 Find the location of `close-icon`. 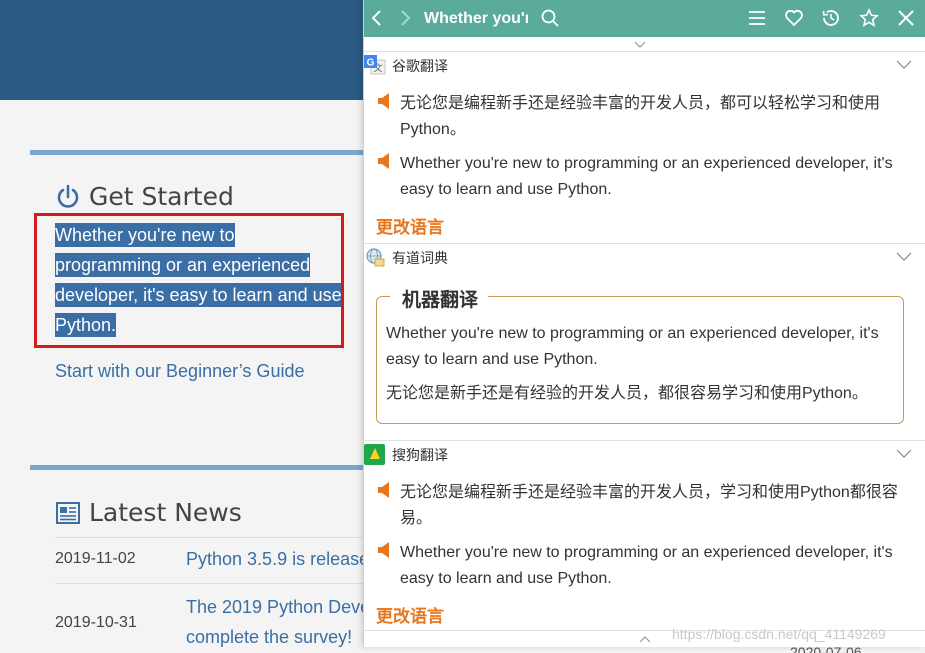

close-icon is located at coordinates (906, 18).